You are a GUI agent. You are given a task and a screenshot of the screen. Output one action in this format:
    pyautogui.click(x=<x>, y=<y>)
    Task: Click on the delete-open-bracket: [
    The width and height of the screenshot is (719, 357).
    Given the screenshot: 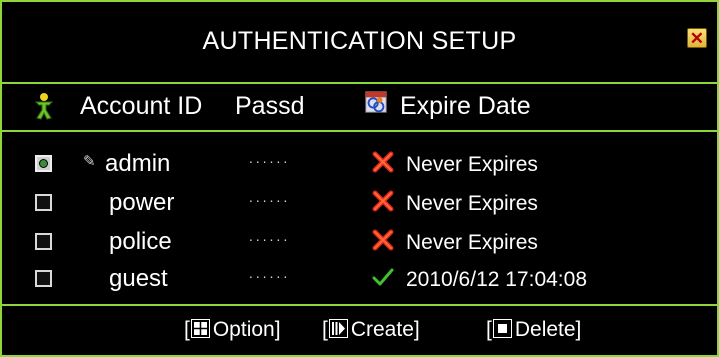 What is the action you would take?
    pyautogui.click(x=489, y=329)
    